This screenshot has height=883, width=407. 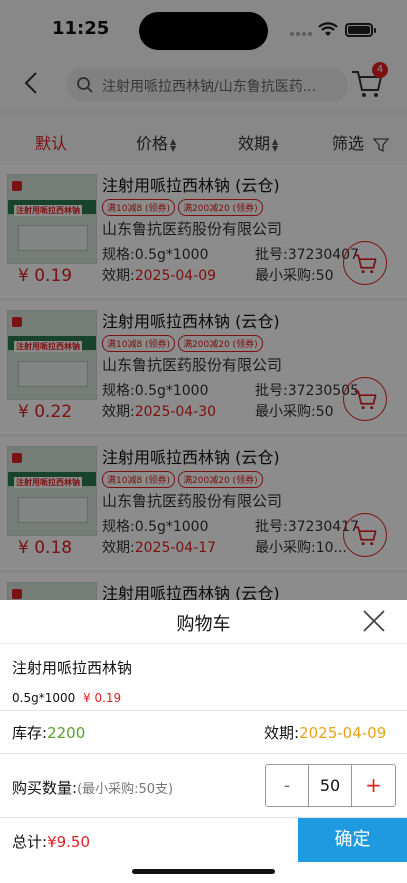 I want to click on close-icon, so click(x=374, y=621).